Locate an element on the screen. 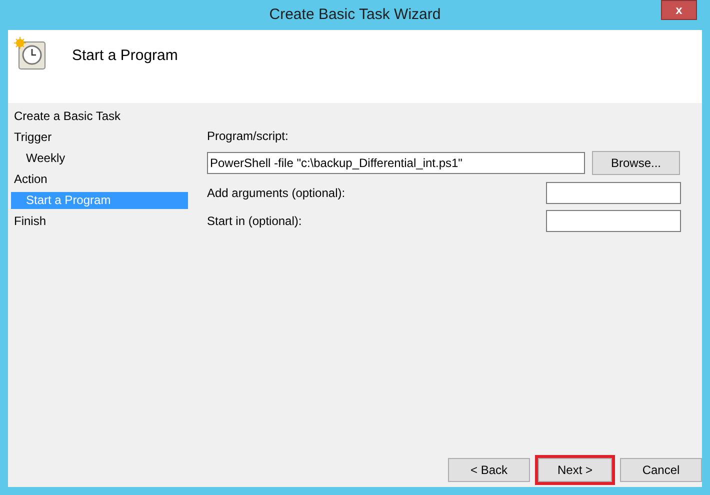  window-title: Create Basic Task Wizard is located at coordinates (355, 14).